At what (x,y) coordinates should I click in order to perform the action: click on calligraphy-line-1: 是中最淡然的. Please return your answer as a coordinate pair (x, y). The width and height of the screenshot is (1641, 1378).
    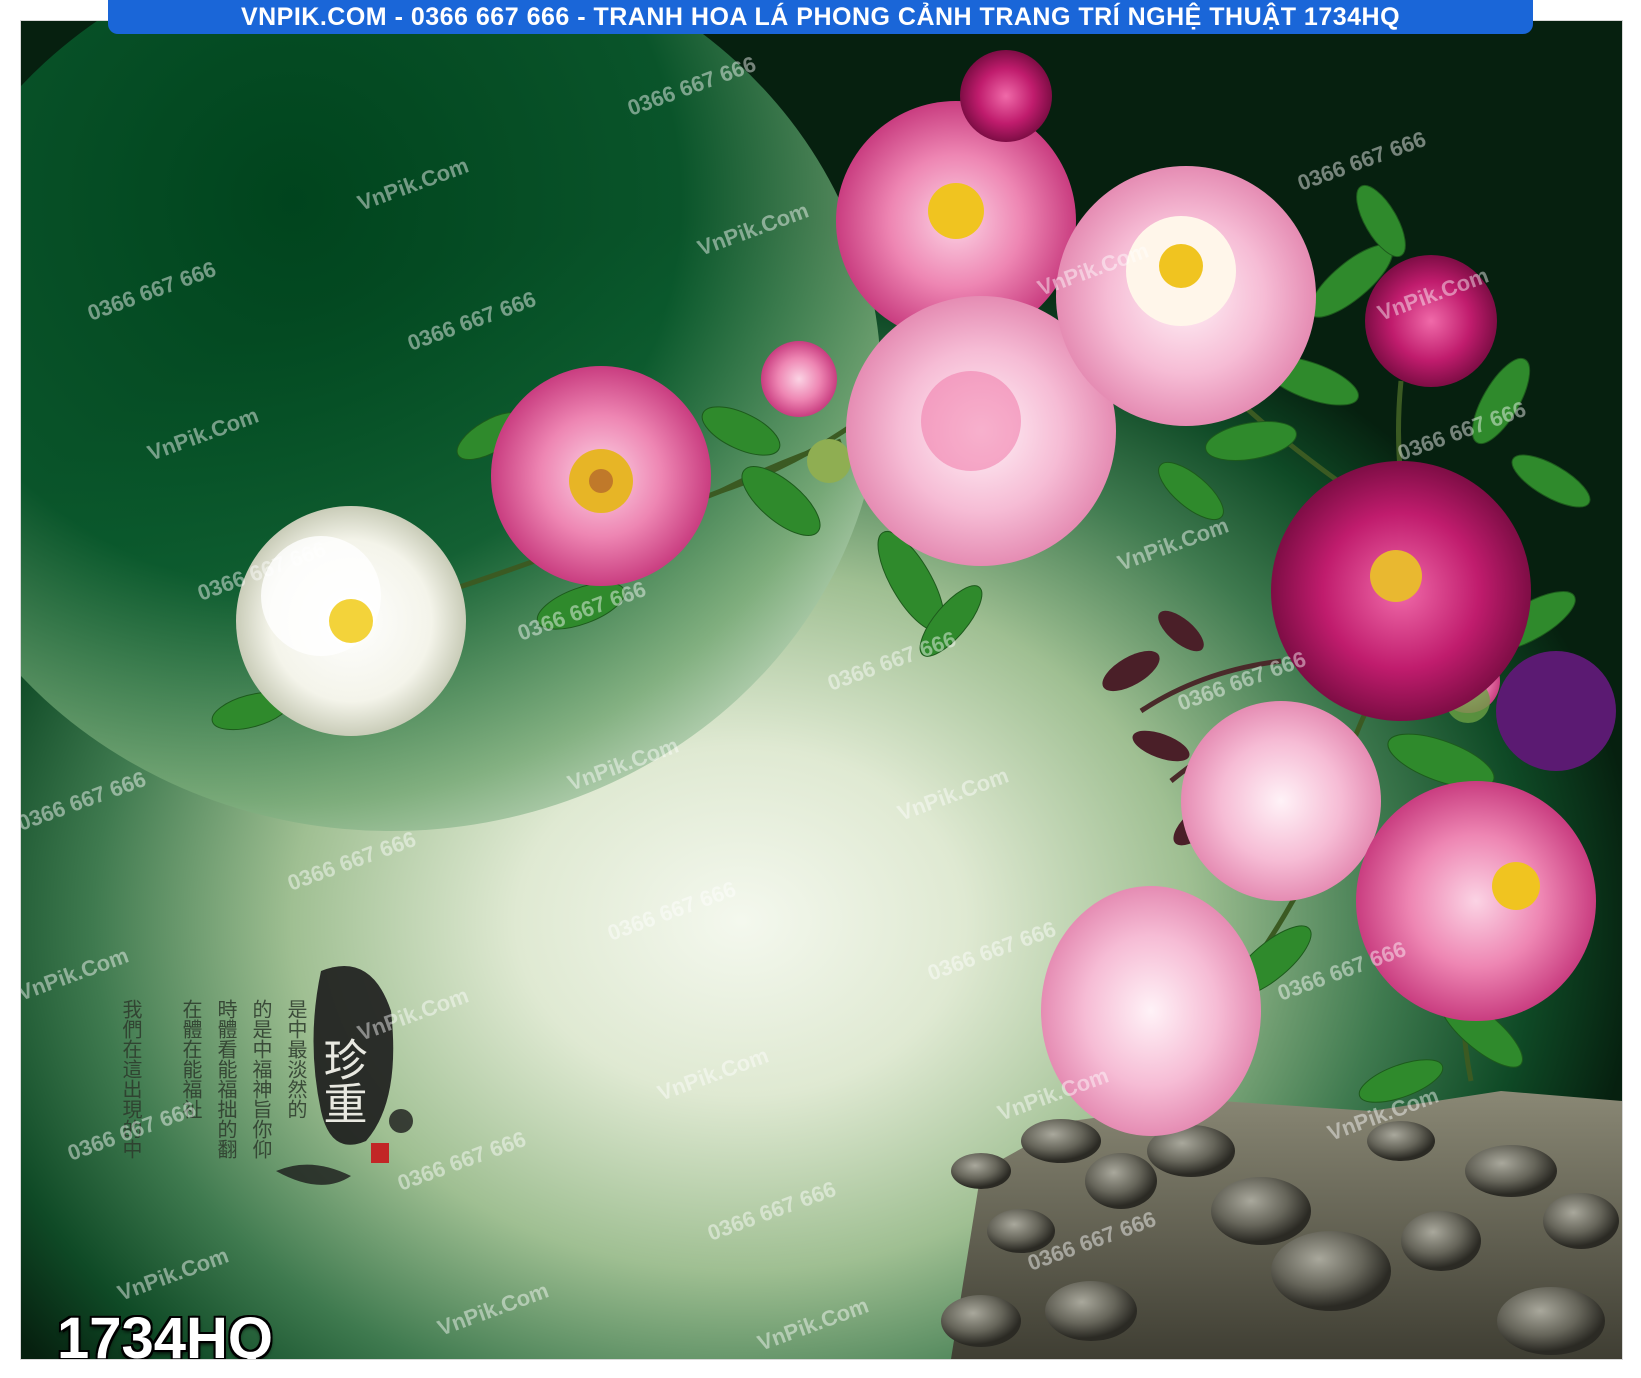
    Looking at the image, I should click on (296, 1059).